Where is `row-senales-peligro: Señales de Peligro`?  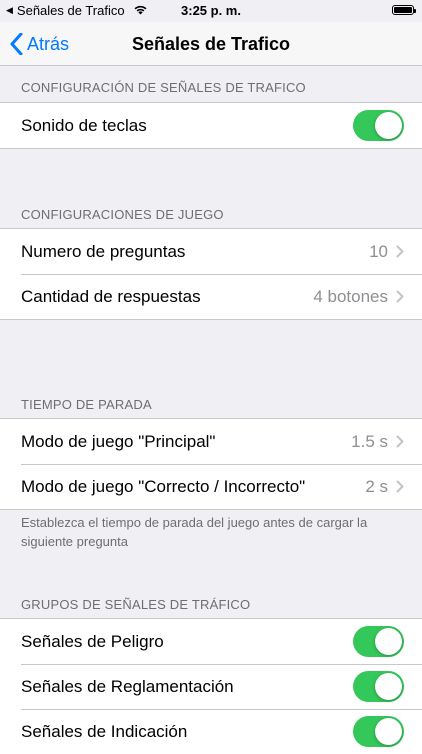 row-senales-peligro: Señales de Peligro is located at coordinates (211, 641).